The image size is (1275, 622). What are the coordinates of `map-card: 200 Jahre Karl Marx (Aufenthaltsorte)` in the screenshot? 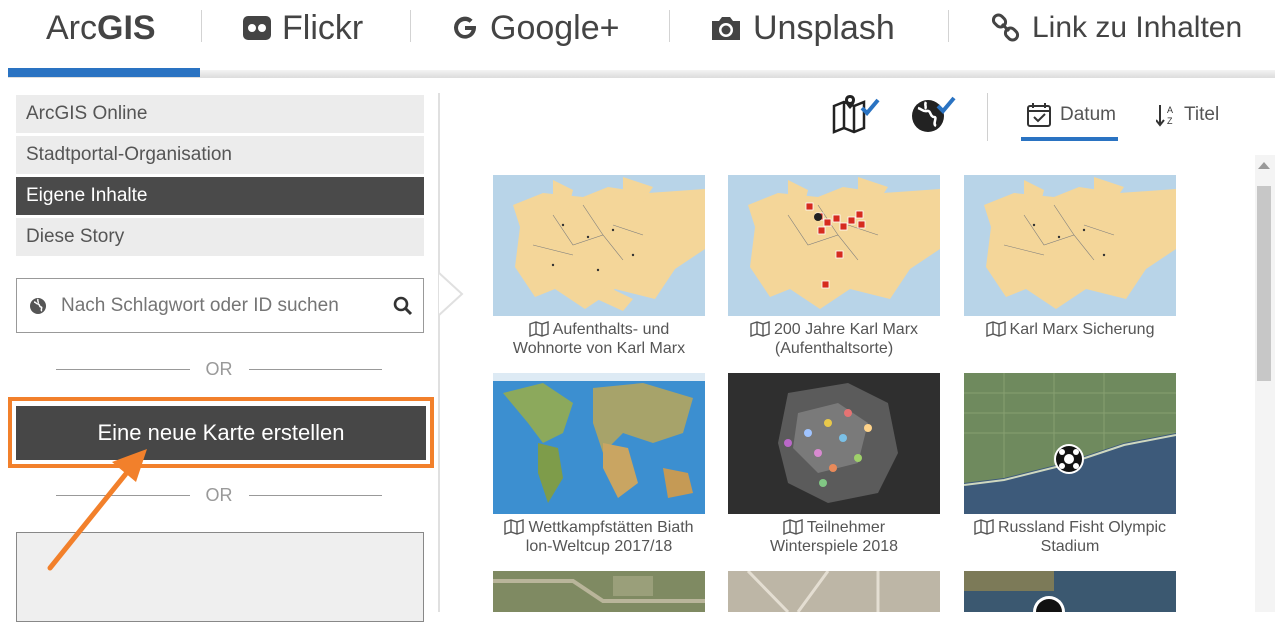 It's located at (834, 266).